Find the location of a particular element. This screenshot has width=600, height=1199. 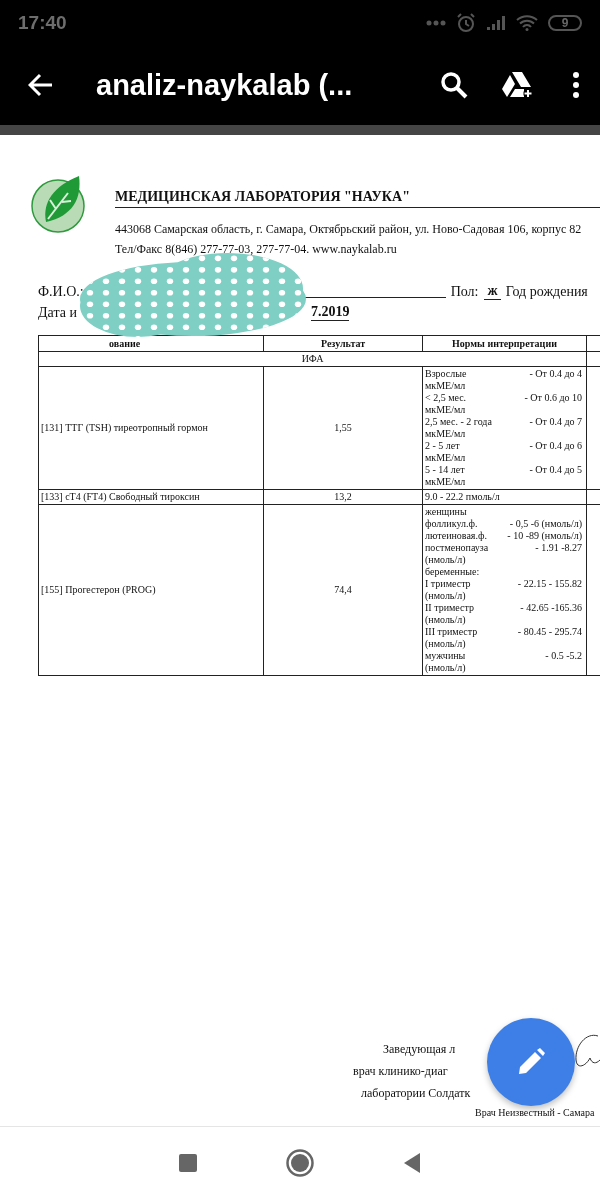

column-header: Нормы интерпретации is located at coordinates (504, 343).